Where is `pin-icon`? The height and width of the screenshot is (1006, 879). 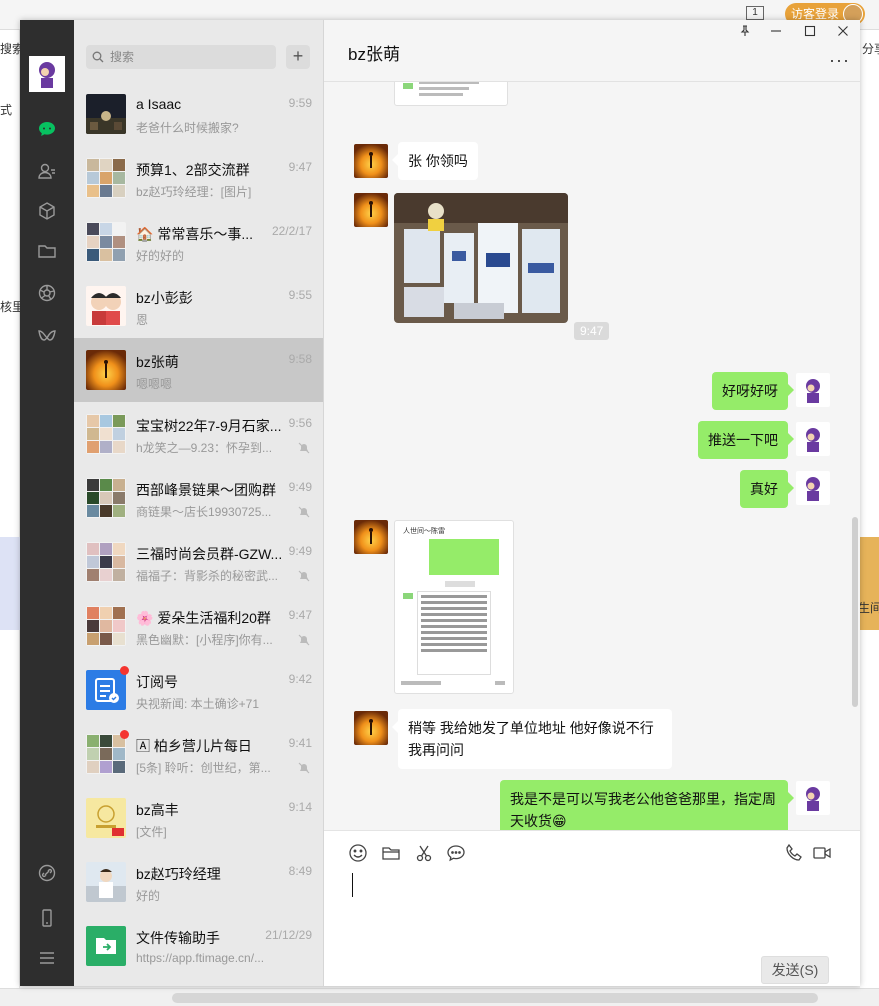
pin-icon is located at coordinates (745, 33).